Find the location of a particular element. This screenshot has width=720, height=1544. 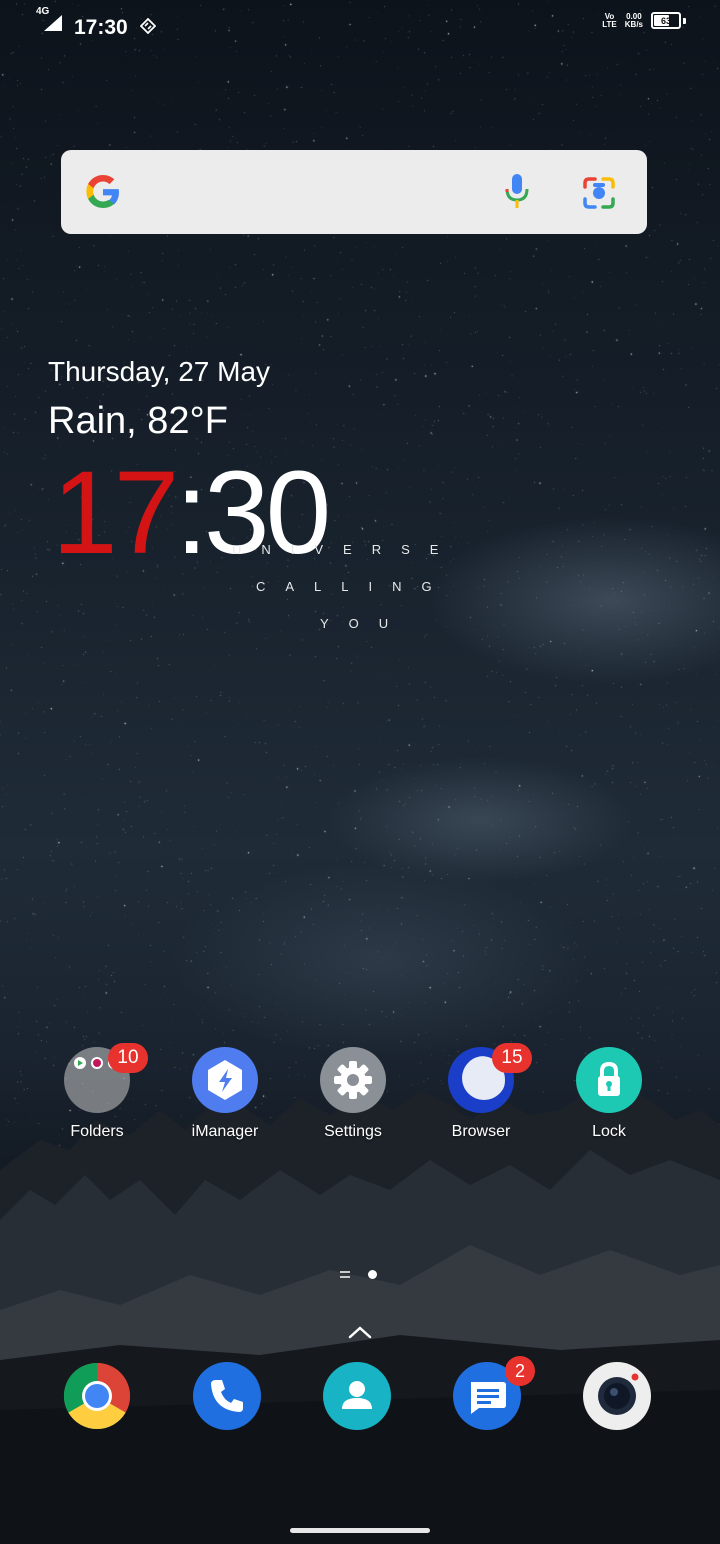

google-lens-icon is located at coordinates (599, 193).